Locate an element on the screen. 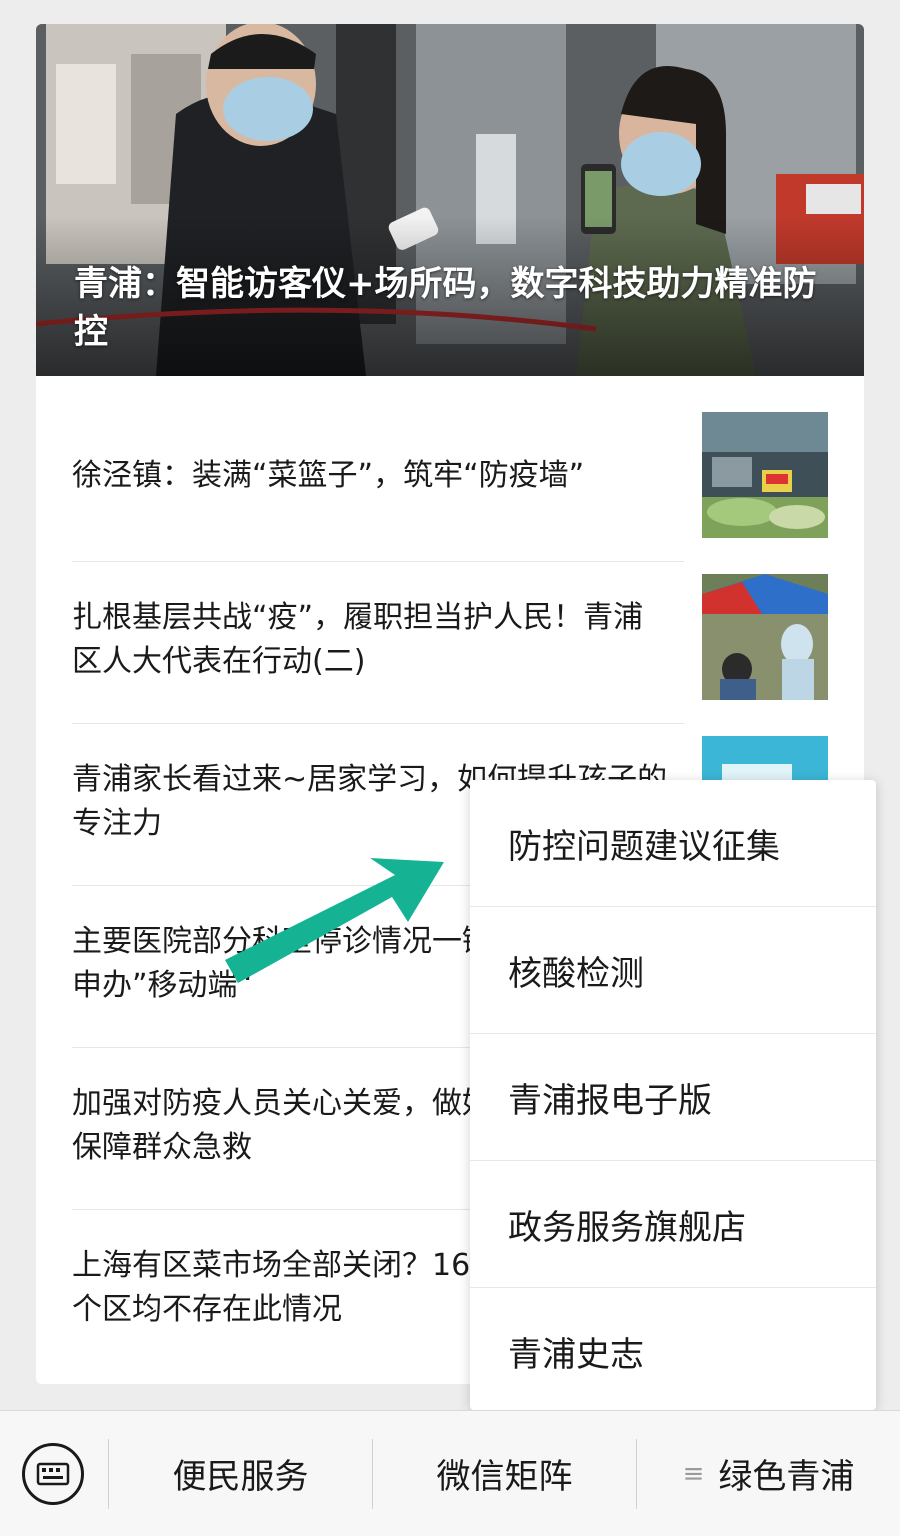 This screenshot has width=900, height=1536. bottom-menu-bar: 便民服务 微信矩阵 ≡ 绿色青浦 is located at coordinates (450, 1473).